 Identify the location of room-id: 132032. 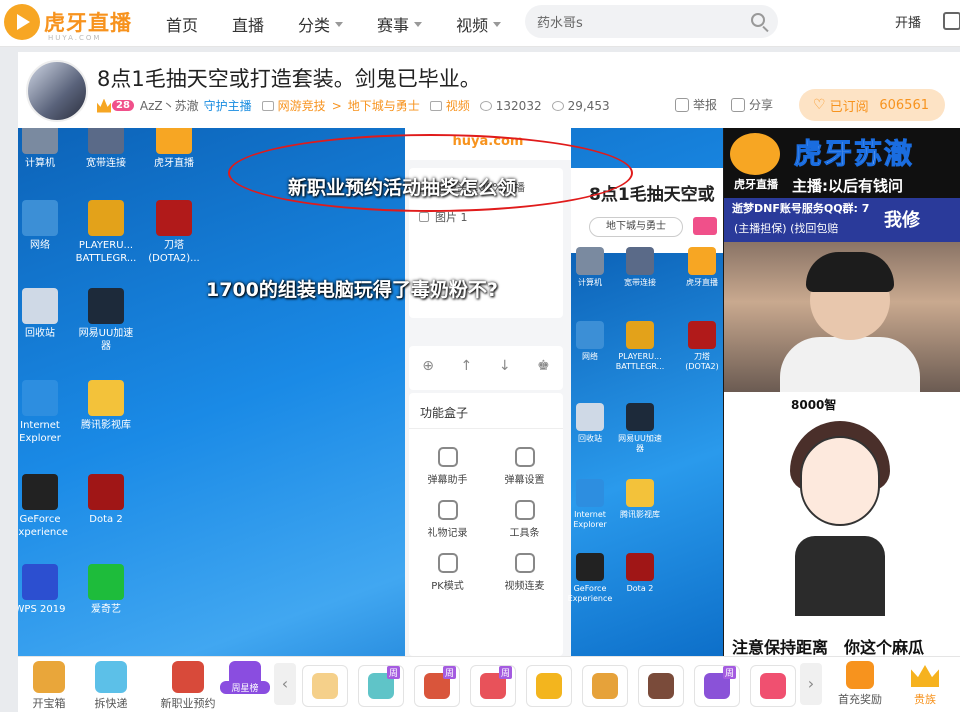
(518, 105).